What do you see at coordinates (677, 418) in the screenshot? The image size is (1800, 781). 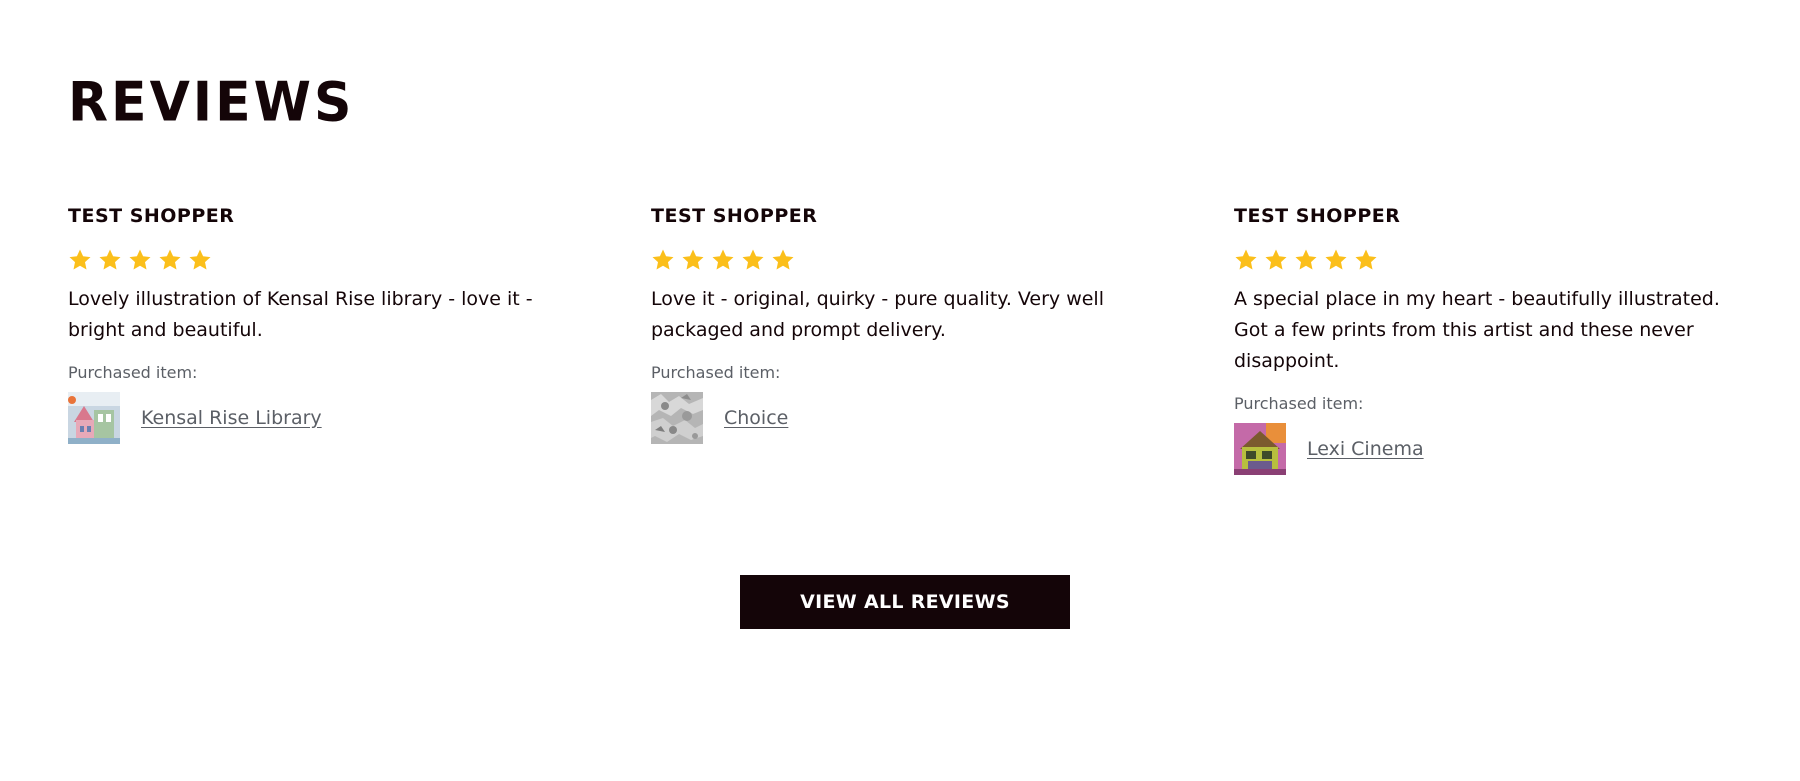 I see `choice-thumbnail` at bounding box center [677, 418].